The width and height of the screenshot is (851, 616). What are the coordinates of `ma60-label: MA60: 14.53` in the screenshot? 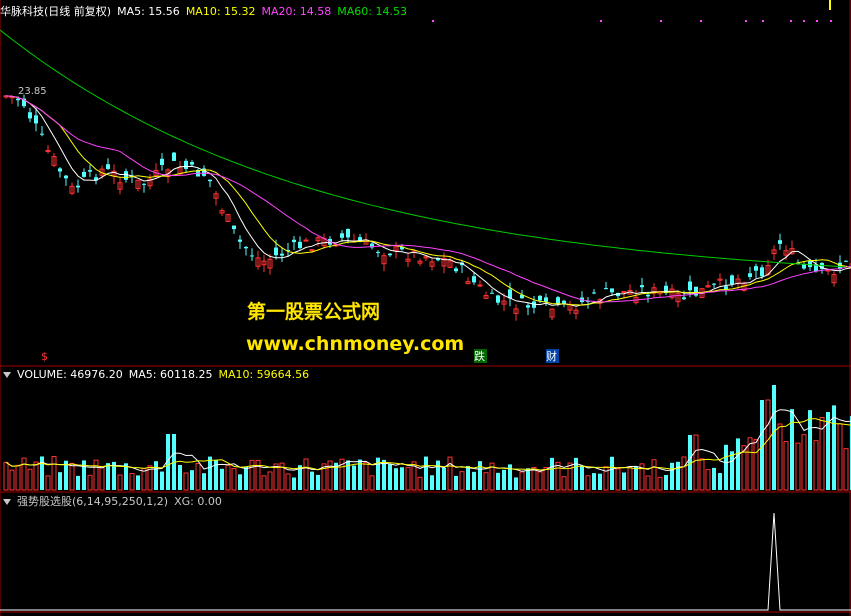 It's located at (372, 11).